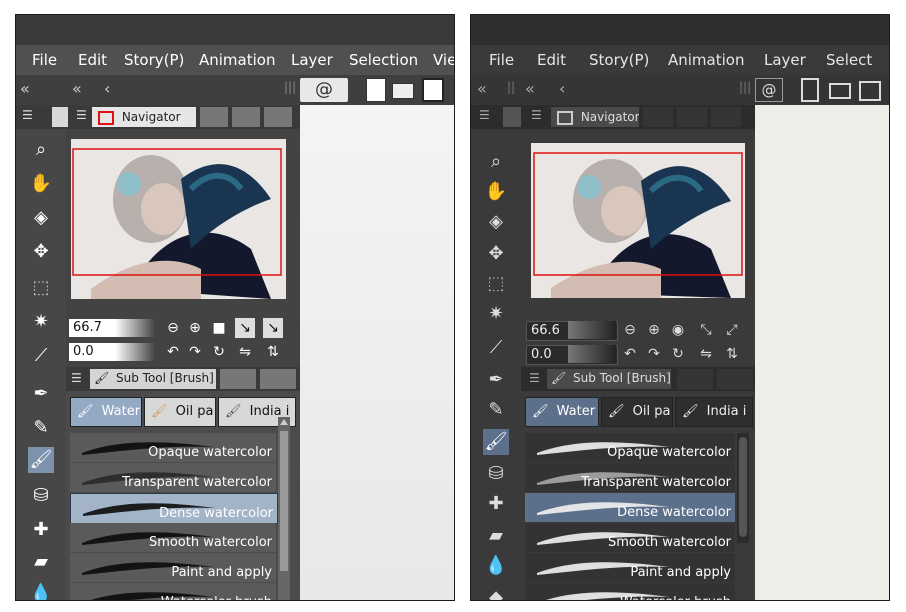  I want to click on menu-layer: Layer, so click(785, 60).